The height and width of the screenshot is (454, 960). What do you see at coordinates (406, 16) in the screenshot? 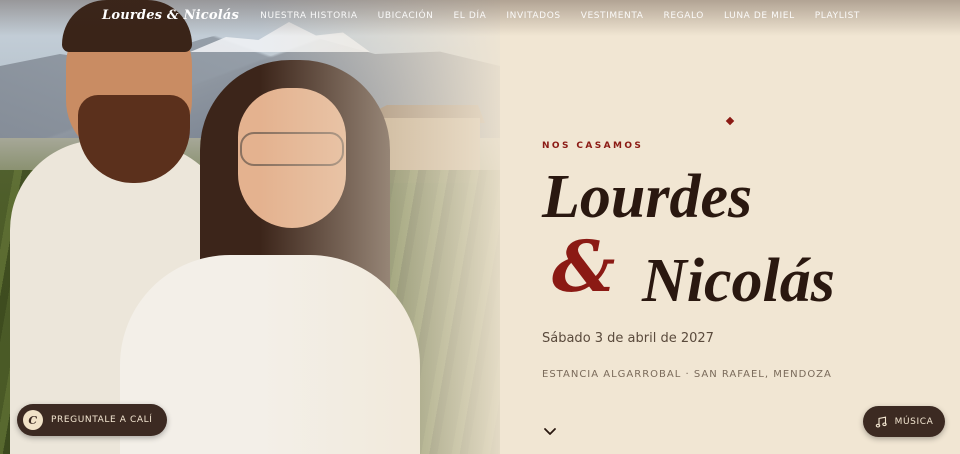
I see `nav-item-ubicacion: UBICACIÓN` at bounding box center [406, 16].